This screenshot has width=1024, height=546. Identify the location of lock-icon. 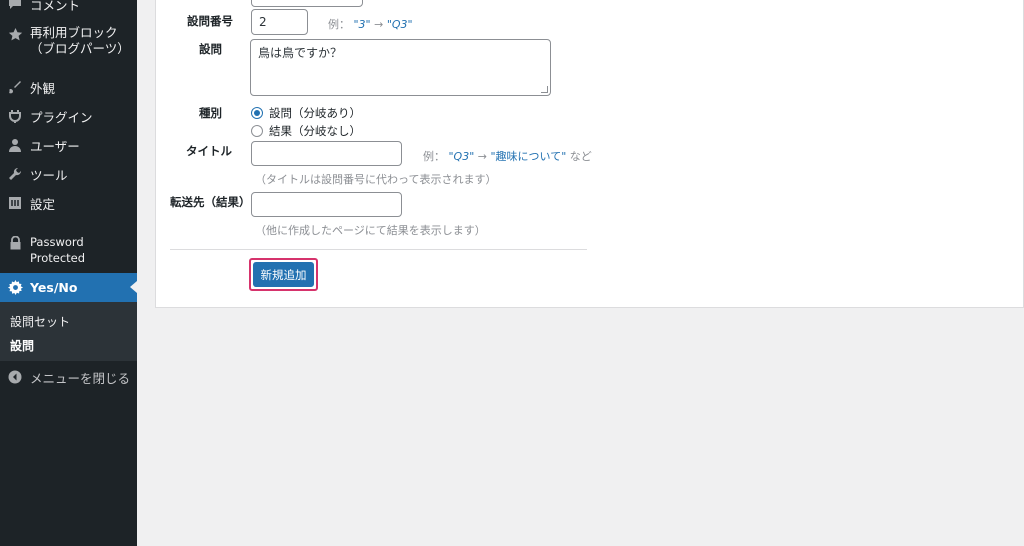
(15, 243).